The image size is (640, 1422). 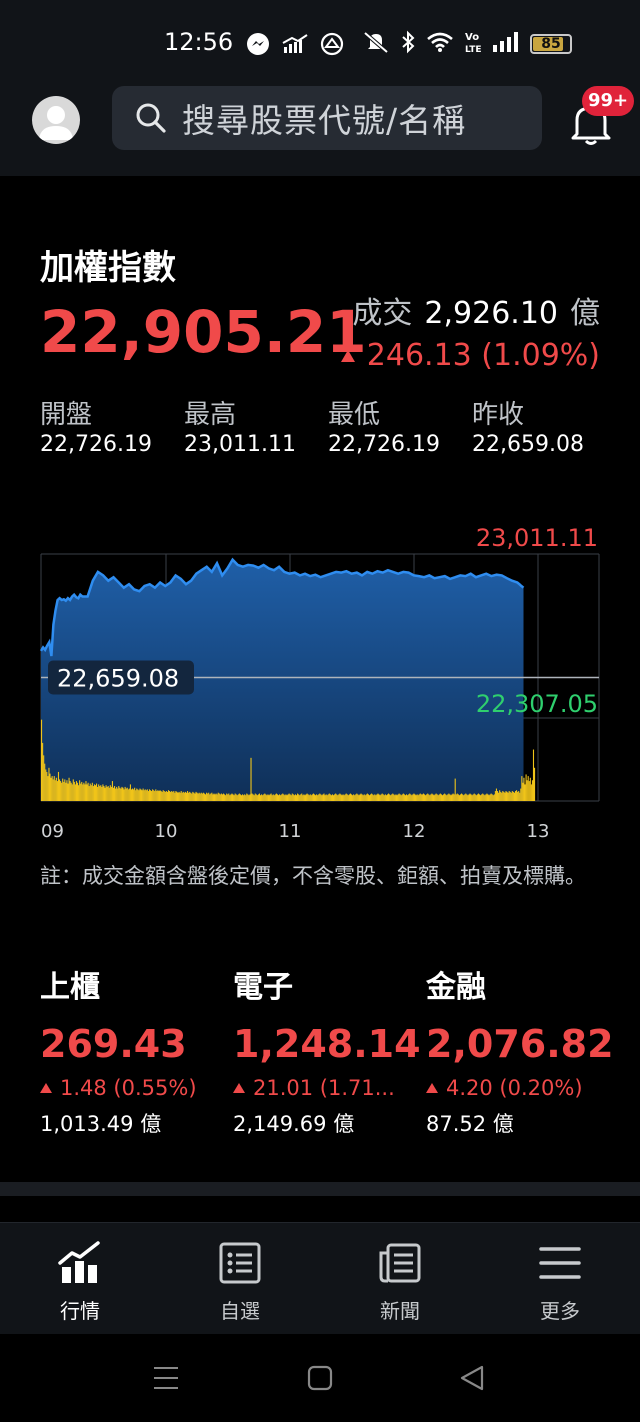 What do you see at coordinates (414, 831) in the screenshot?
I see `x-tick-label: 12` at bounding box center [414, 831].